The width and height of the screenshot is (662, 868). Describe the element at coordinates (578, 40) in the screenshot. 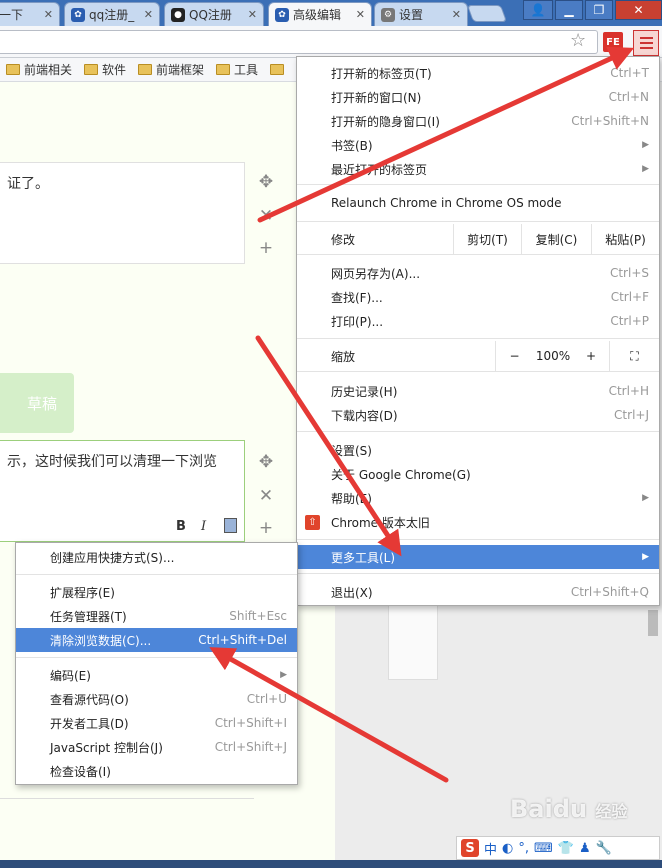

I see `star-icon: ☆` at that location.